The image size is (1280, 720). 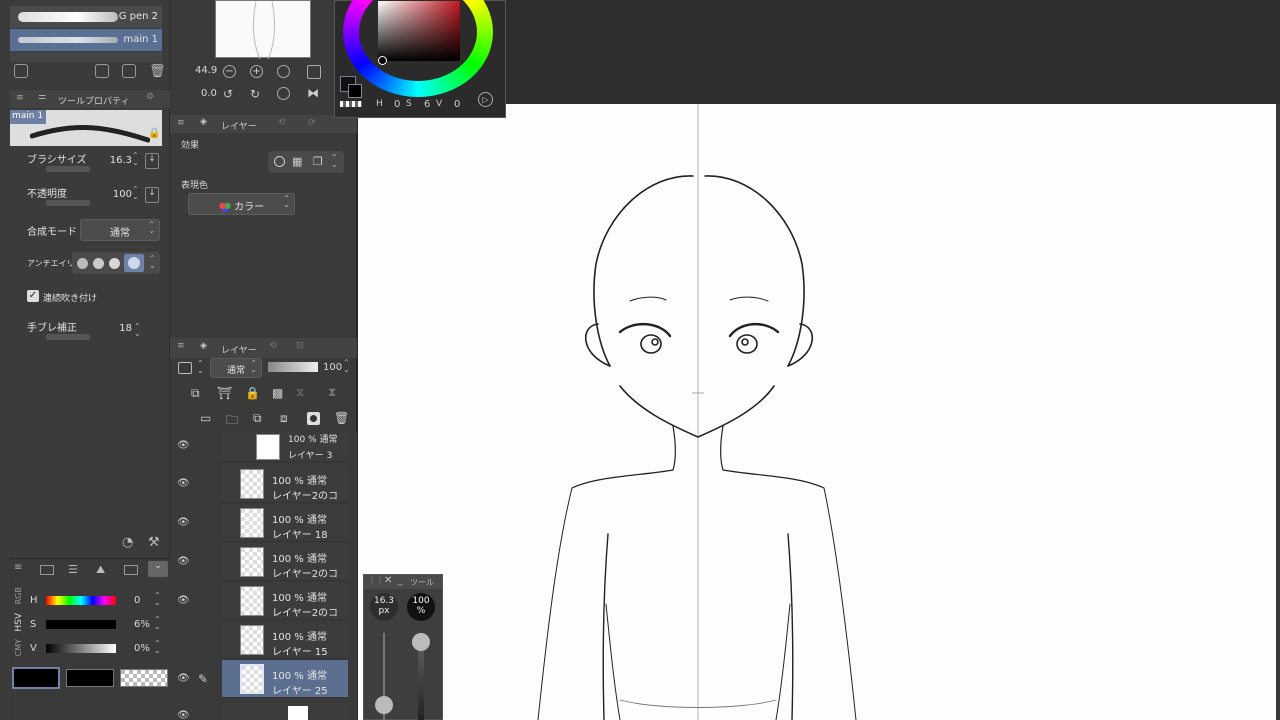 I want to click on transparent-color-swatch, so click(x=144, y=678).